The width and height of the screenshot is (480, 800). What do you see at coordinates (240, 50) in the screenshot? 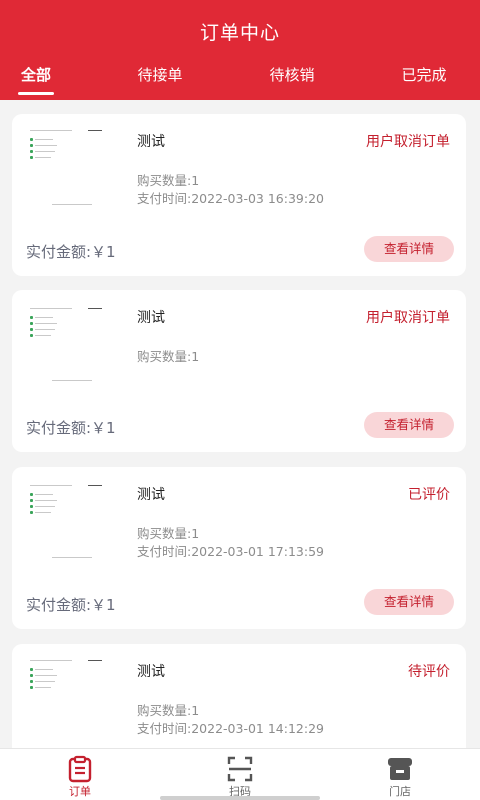
I see `app-header: 订单中心 全部 待接单 待核销 已完成` at bounding box center [240, 50].